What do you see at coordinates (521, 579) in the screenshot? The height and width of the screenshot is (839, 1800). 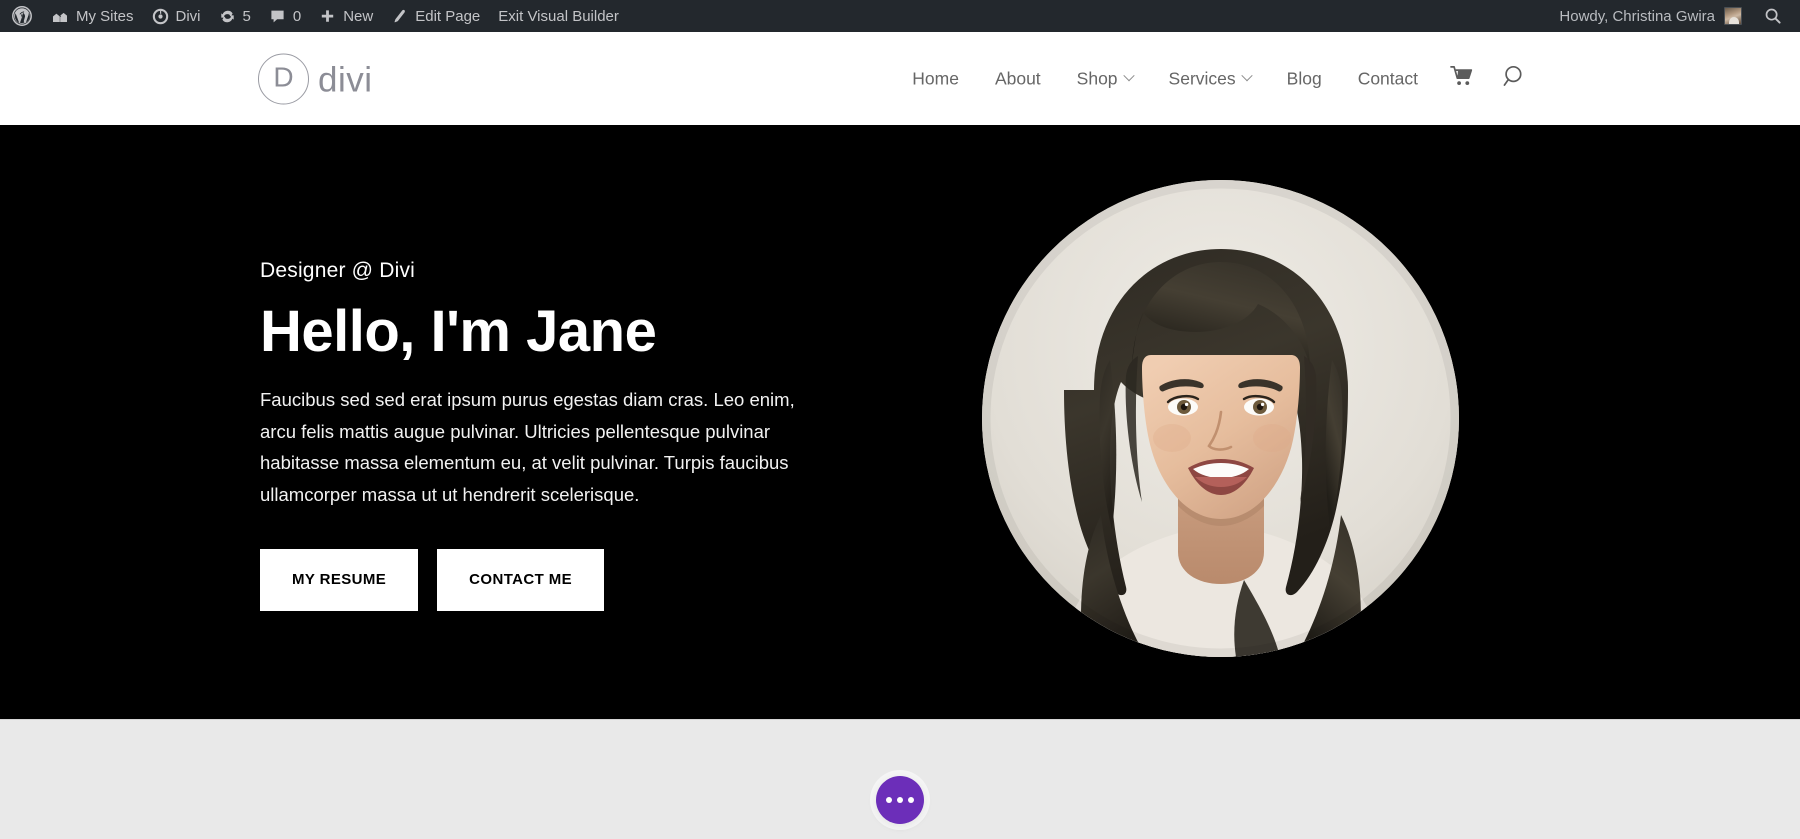 I see `contact-me-button: CONTACT ME` at bounding box center [521, 579].